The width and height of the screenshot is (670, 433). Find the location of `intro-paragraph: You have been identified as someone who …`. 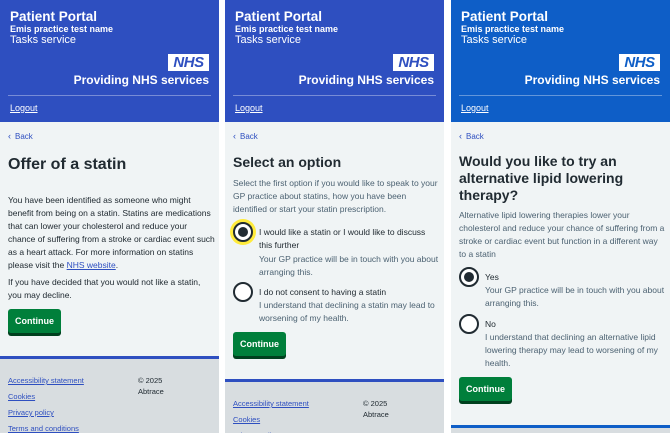

intro-paragraph: You have been identified as someone who … is located at coordinates (112, 233).